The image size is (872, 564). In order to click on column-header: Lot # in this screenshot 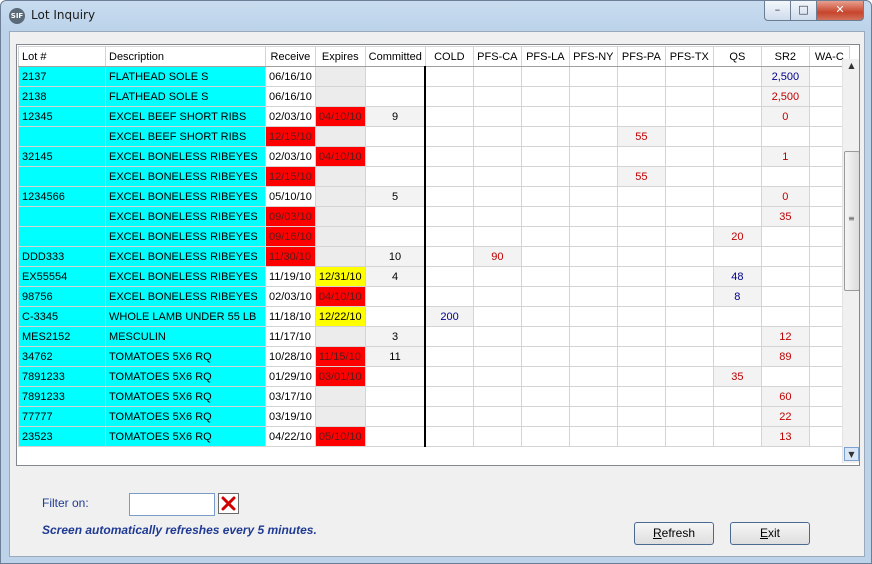, I will do `click(62, 56)`.